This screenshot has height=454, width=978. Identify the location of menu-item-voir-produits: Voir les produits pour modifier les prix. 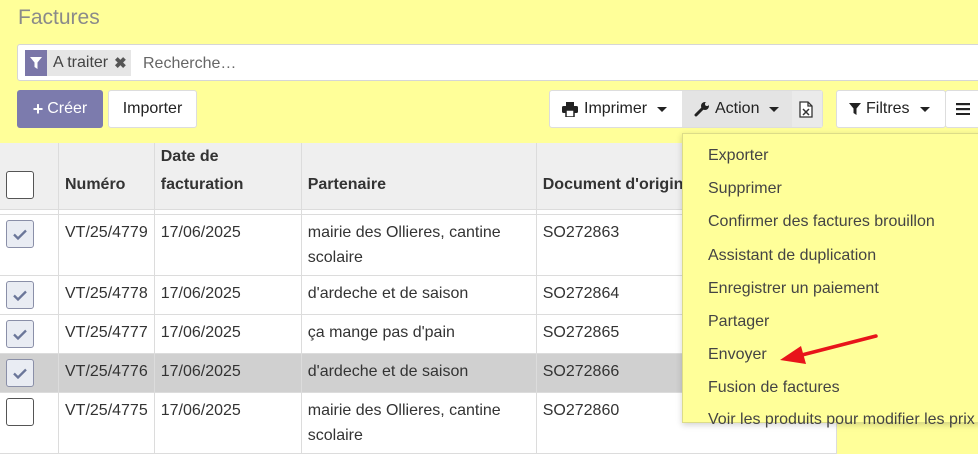
(841, 420).